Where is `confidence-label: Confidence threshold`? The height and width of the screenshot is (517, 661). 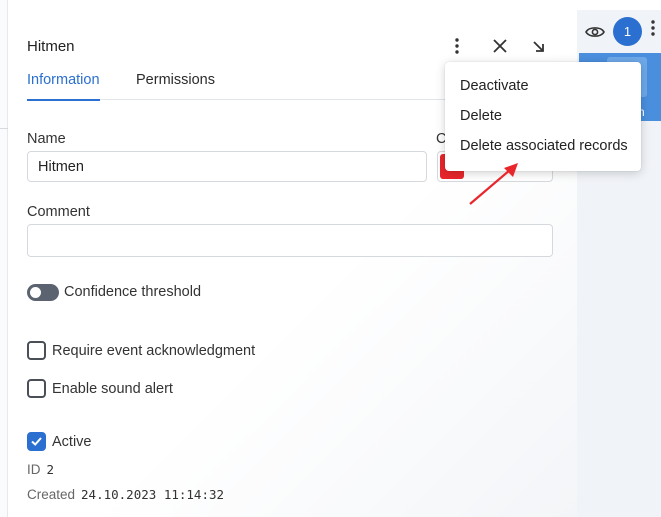
confidence-label: Confidence threshold is located at coordinates (133, 292).